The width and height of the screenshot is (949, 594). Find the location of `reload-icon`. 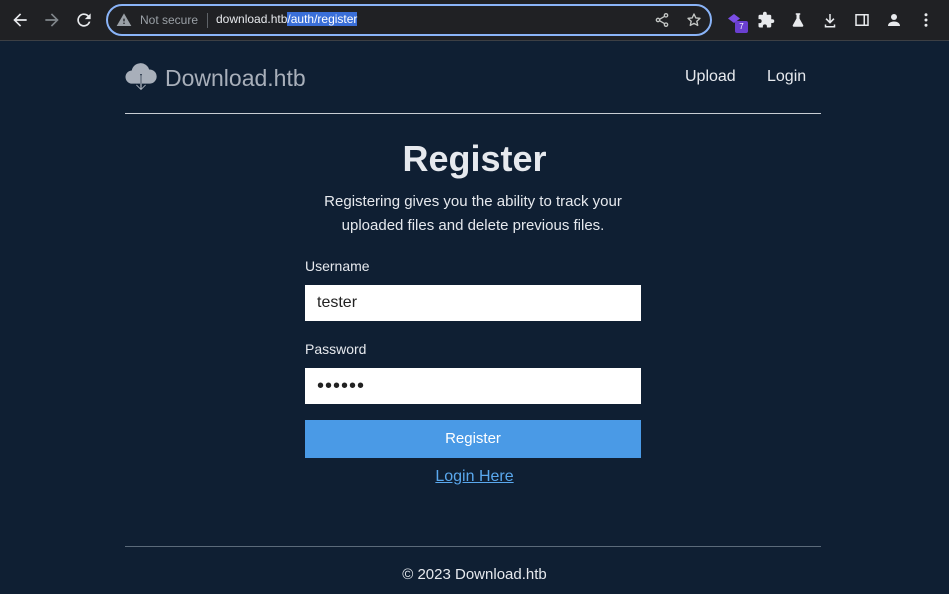

reload-icon is located at coordinates (84, 20).